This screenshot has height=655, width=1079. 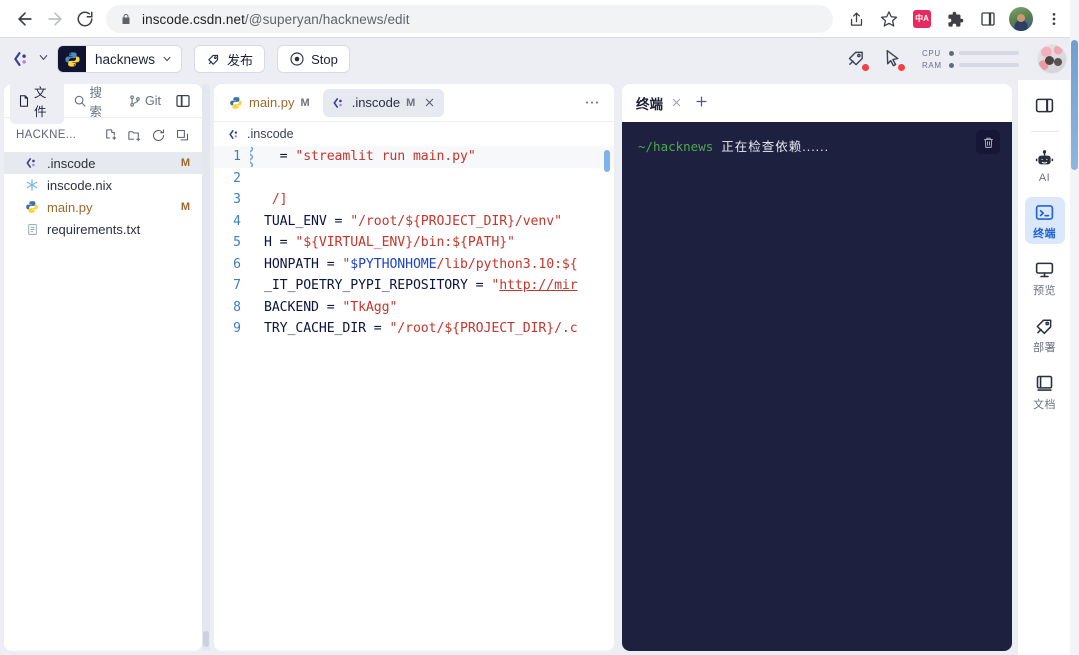 I want to click on right-activity-bar: AI 终端 预览 部署 文档, so click(x=1044, y=367).